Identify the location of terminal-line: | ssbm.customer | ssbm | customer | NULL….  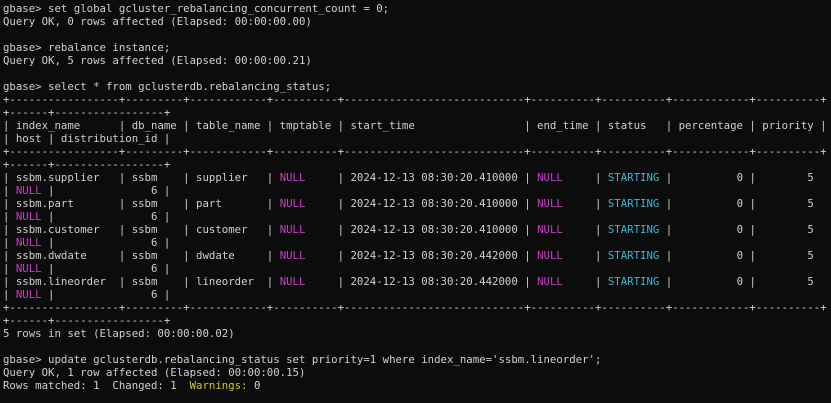
(417, 229).